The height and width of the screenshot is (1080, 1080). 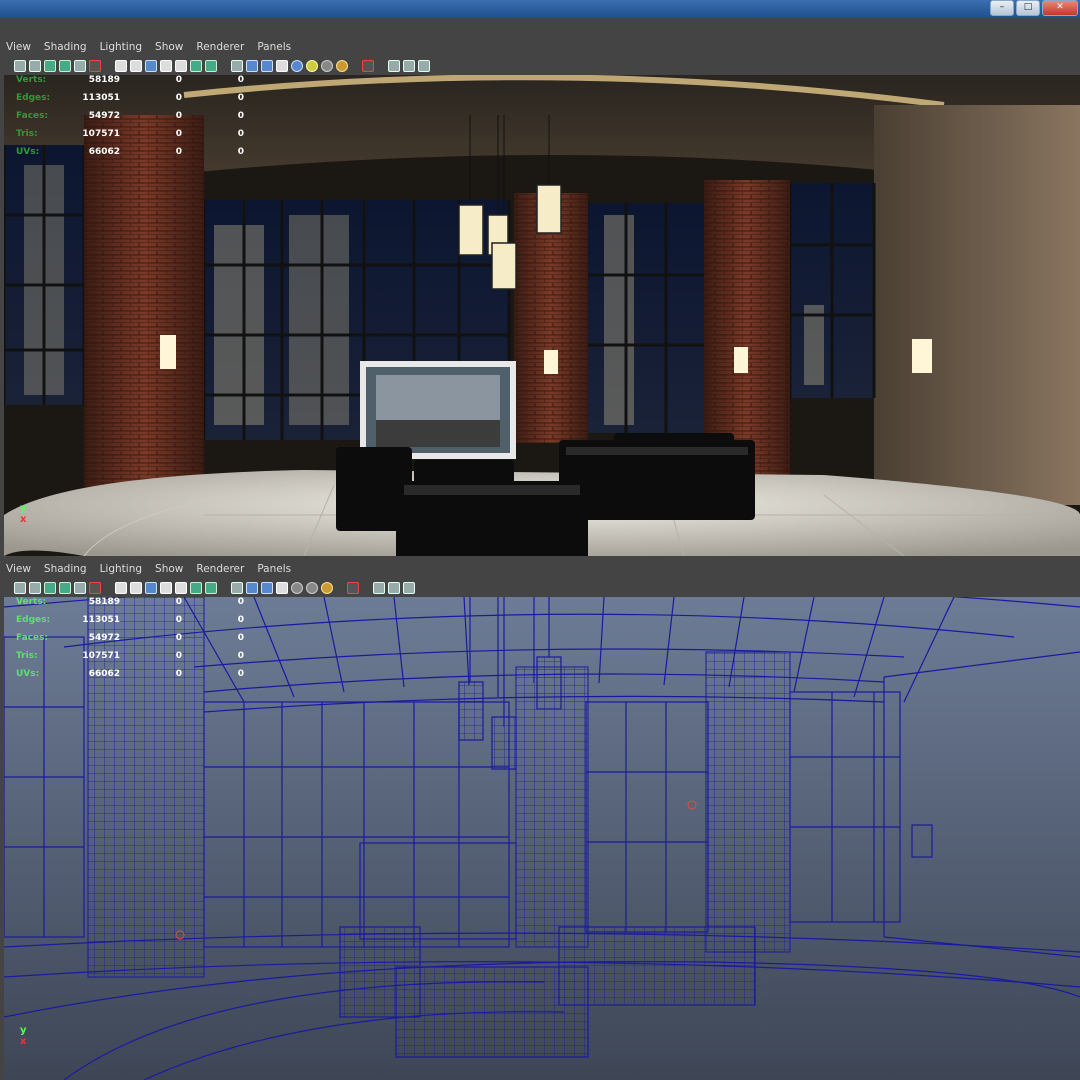 I want to click on window-titlebar: – □ ✕, so click(x=540, y=9).